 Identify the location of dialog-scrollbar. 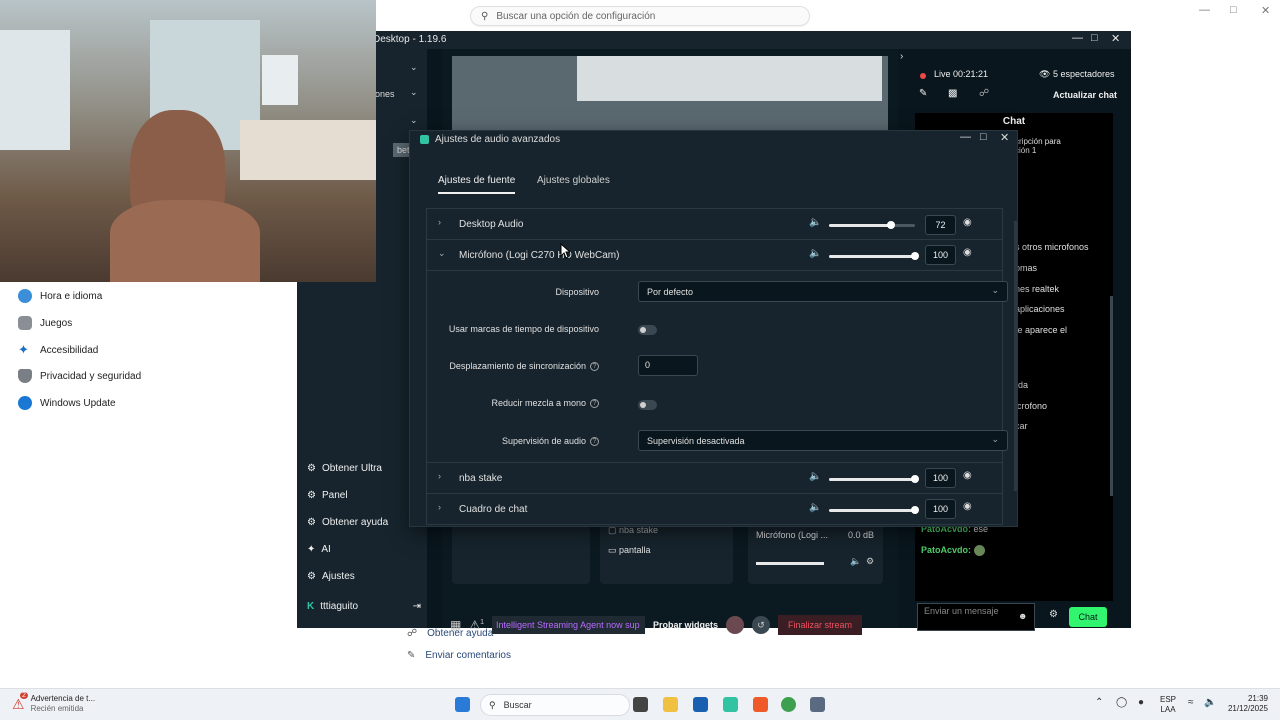
(1015, 356).